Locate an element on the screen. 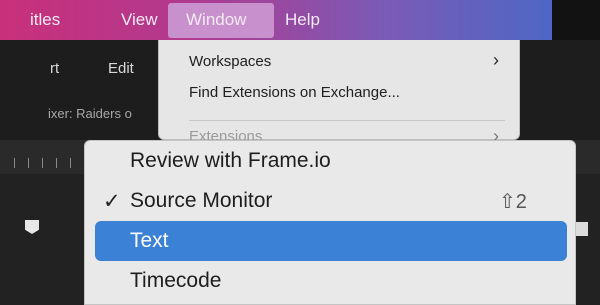 The height and width of the screenshot is (305, 600). menu-window: Window is located at coordinates (216, 20).